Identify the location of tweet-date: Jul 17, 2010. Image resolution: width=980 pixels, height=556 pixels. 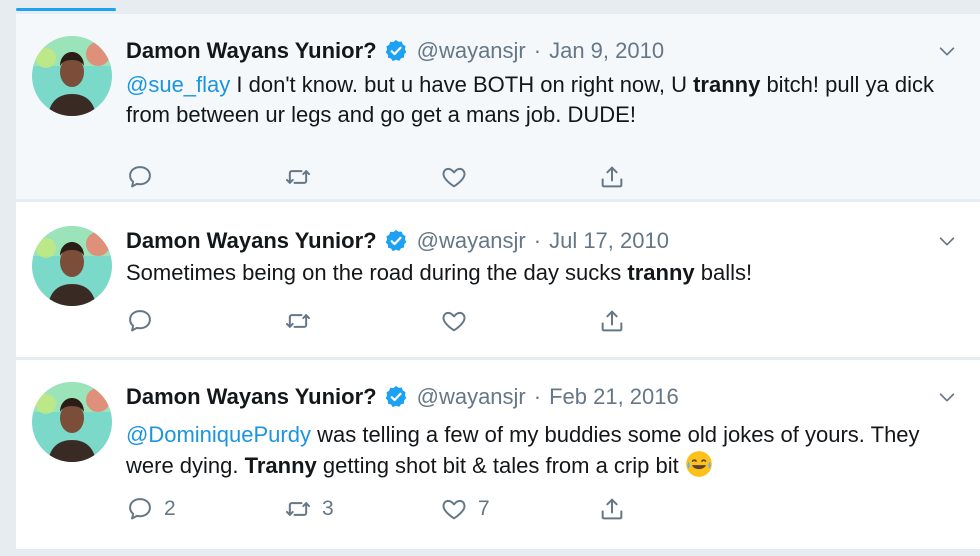
(609, 241).